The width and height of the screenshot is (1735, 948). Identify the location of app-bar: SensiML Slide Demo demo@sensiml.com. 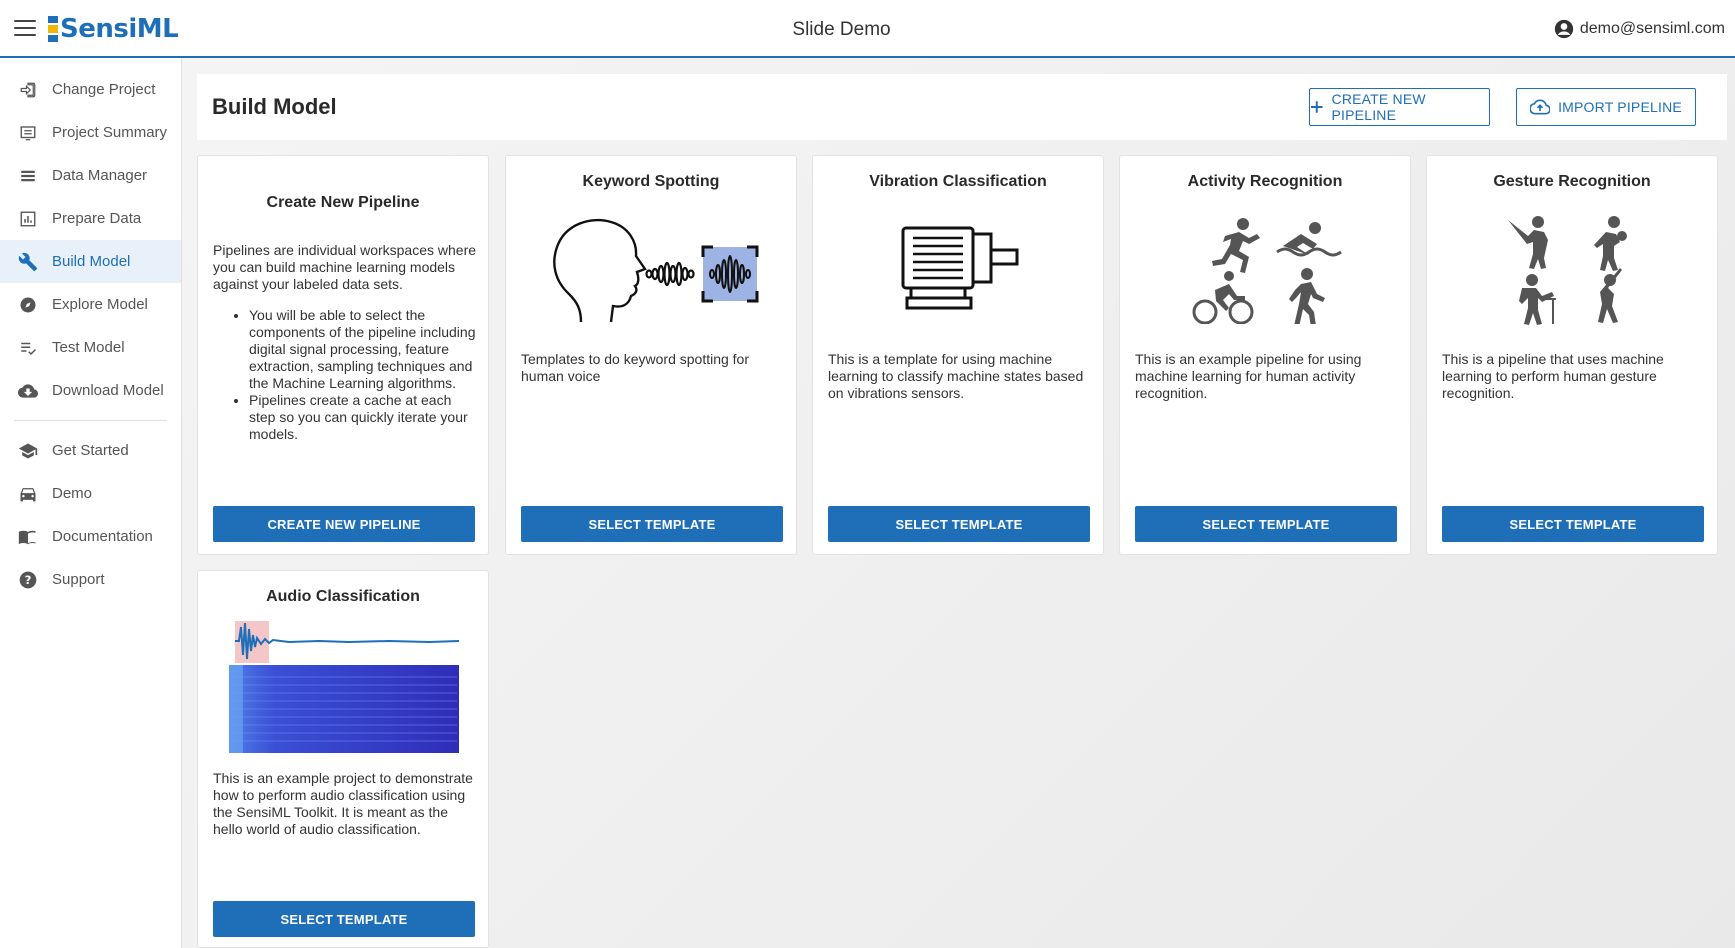
(867, 29).